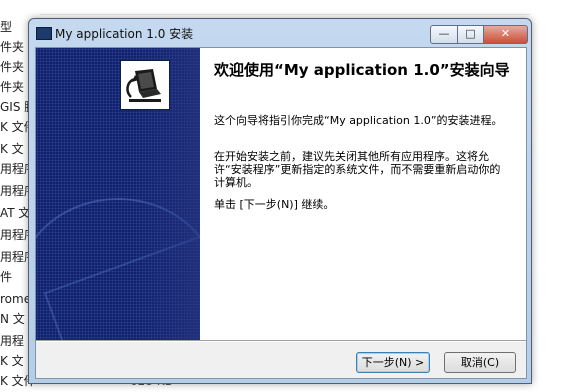 The image size is (562, 392). I want to click on next-button: 下一步(N) >, so click(393, 362).